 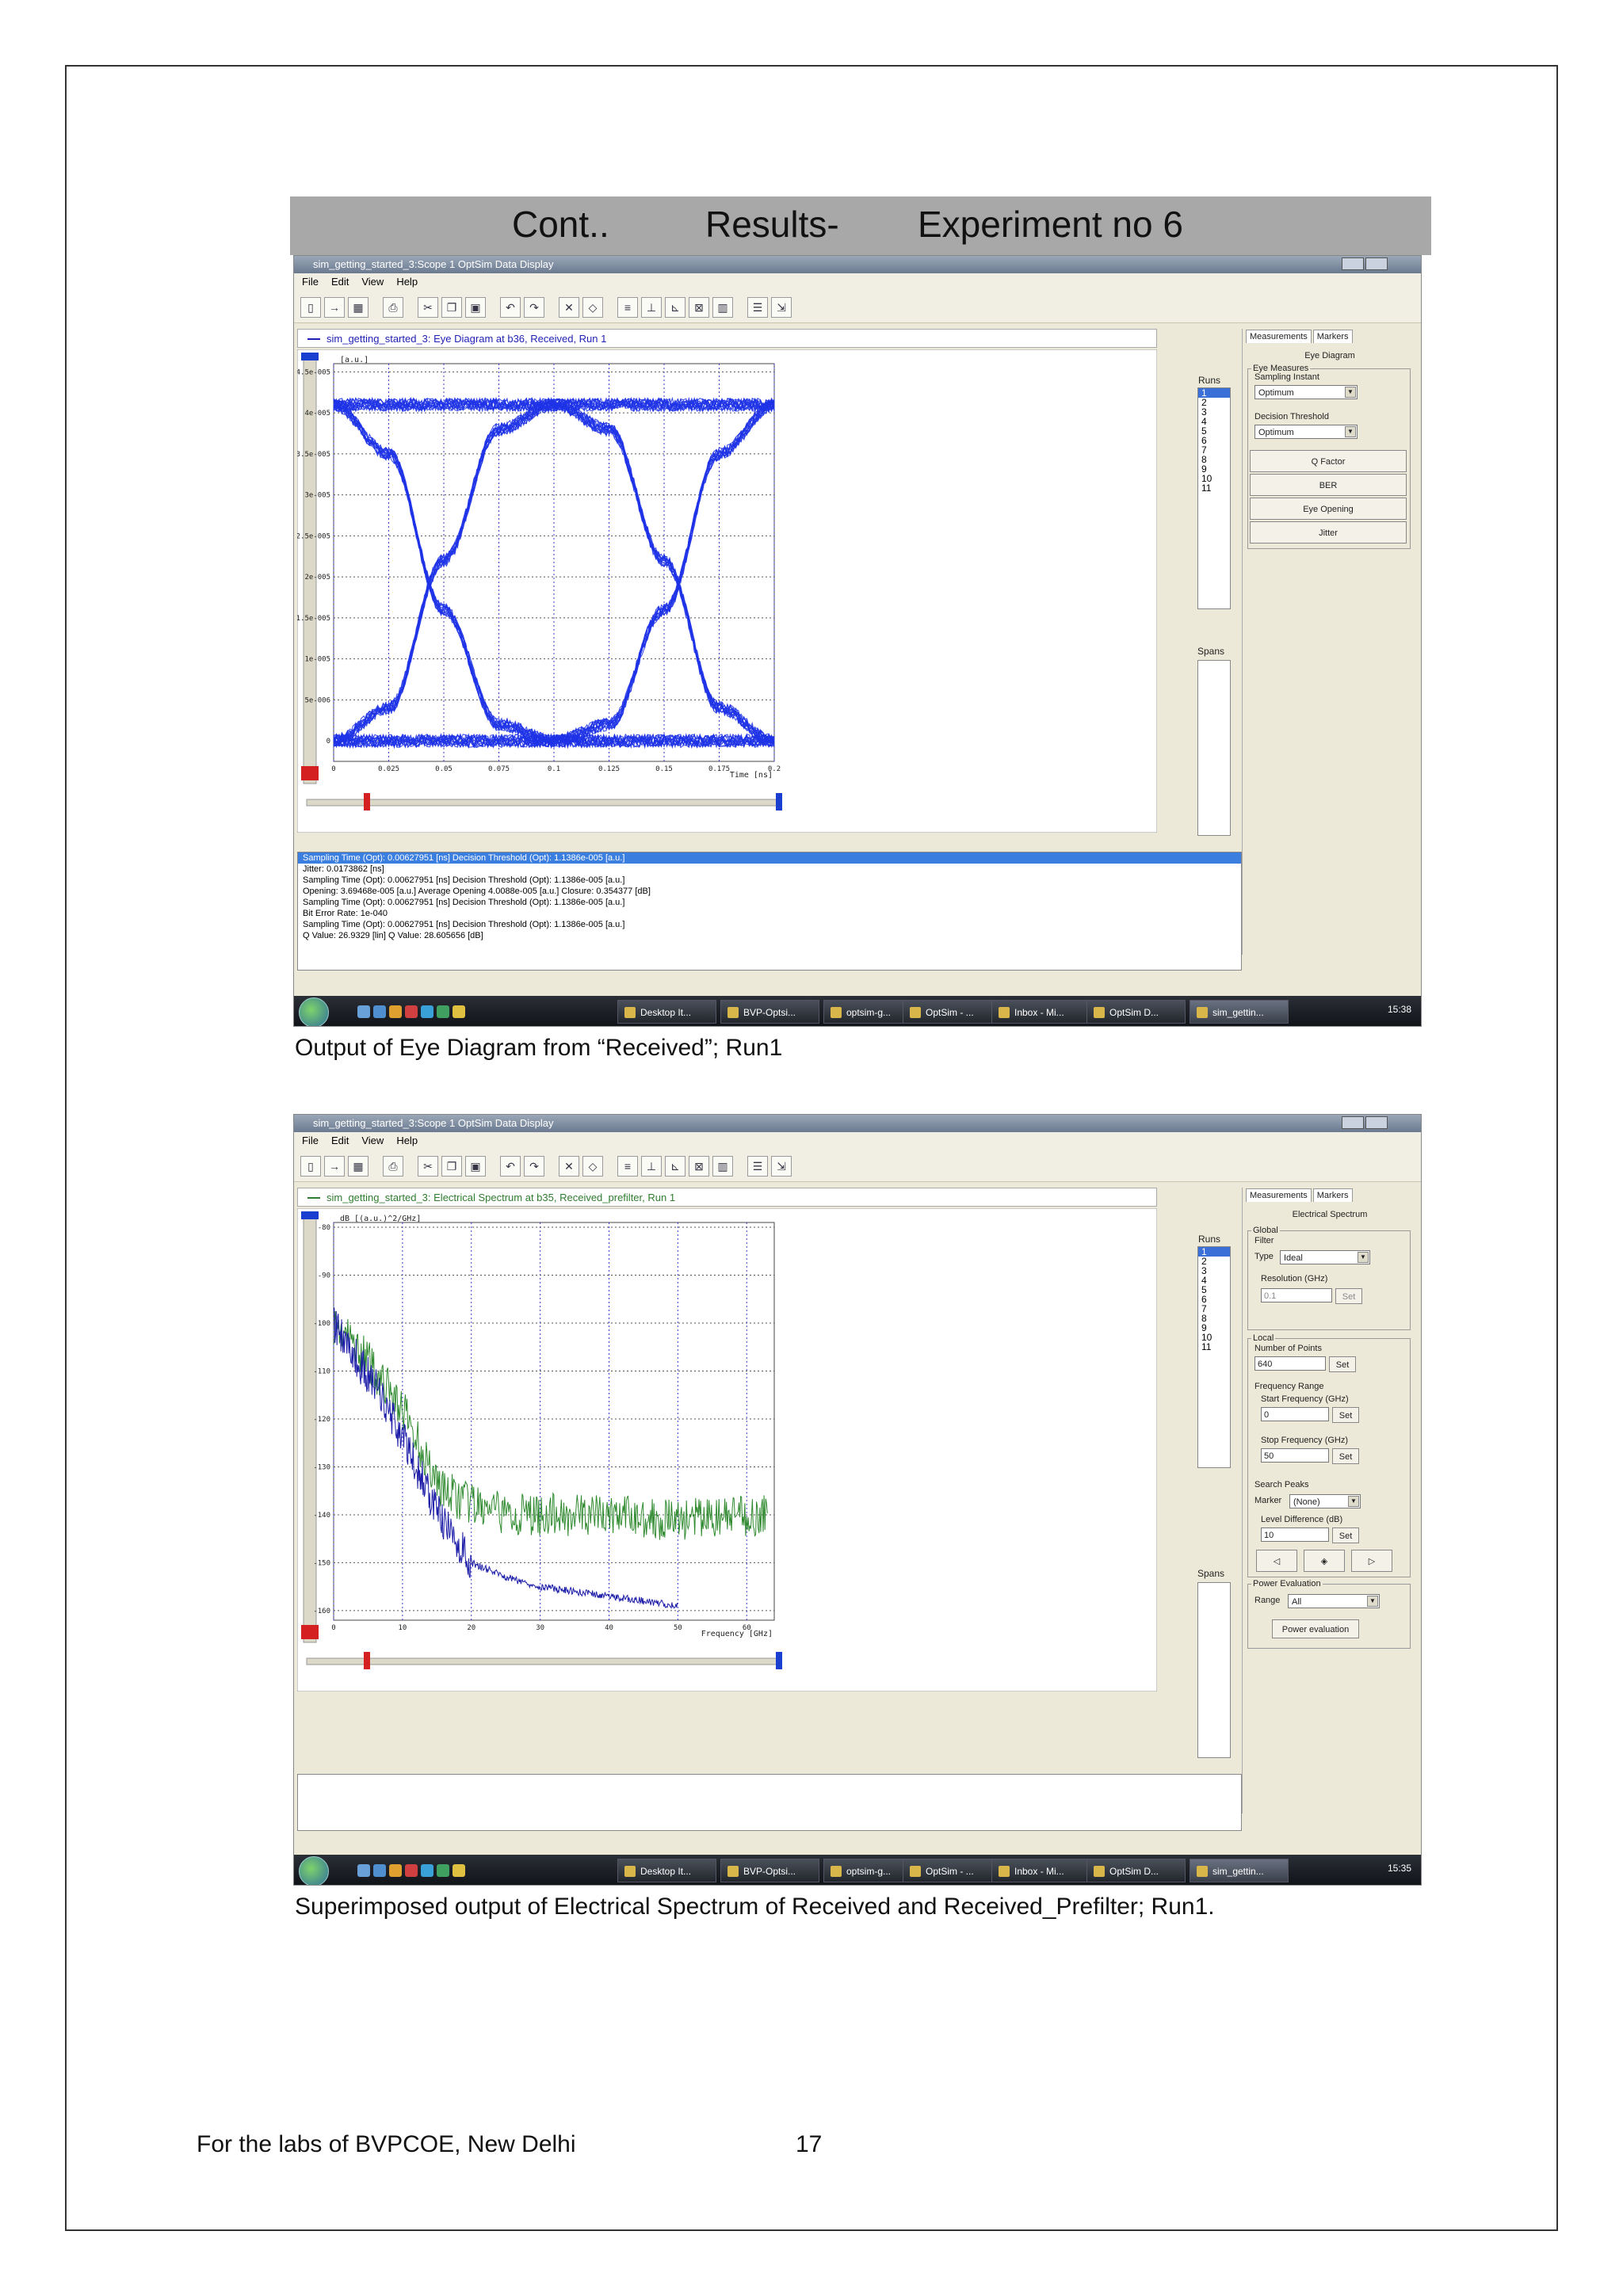 What do you see at coordinates (1329, 461) in the screenshot?
I see `q-factor-button: Q Factor` at bounding box center [1329, 461].